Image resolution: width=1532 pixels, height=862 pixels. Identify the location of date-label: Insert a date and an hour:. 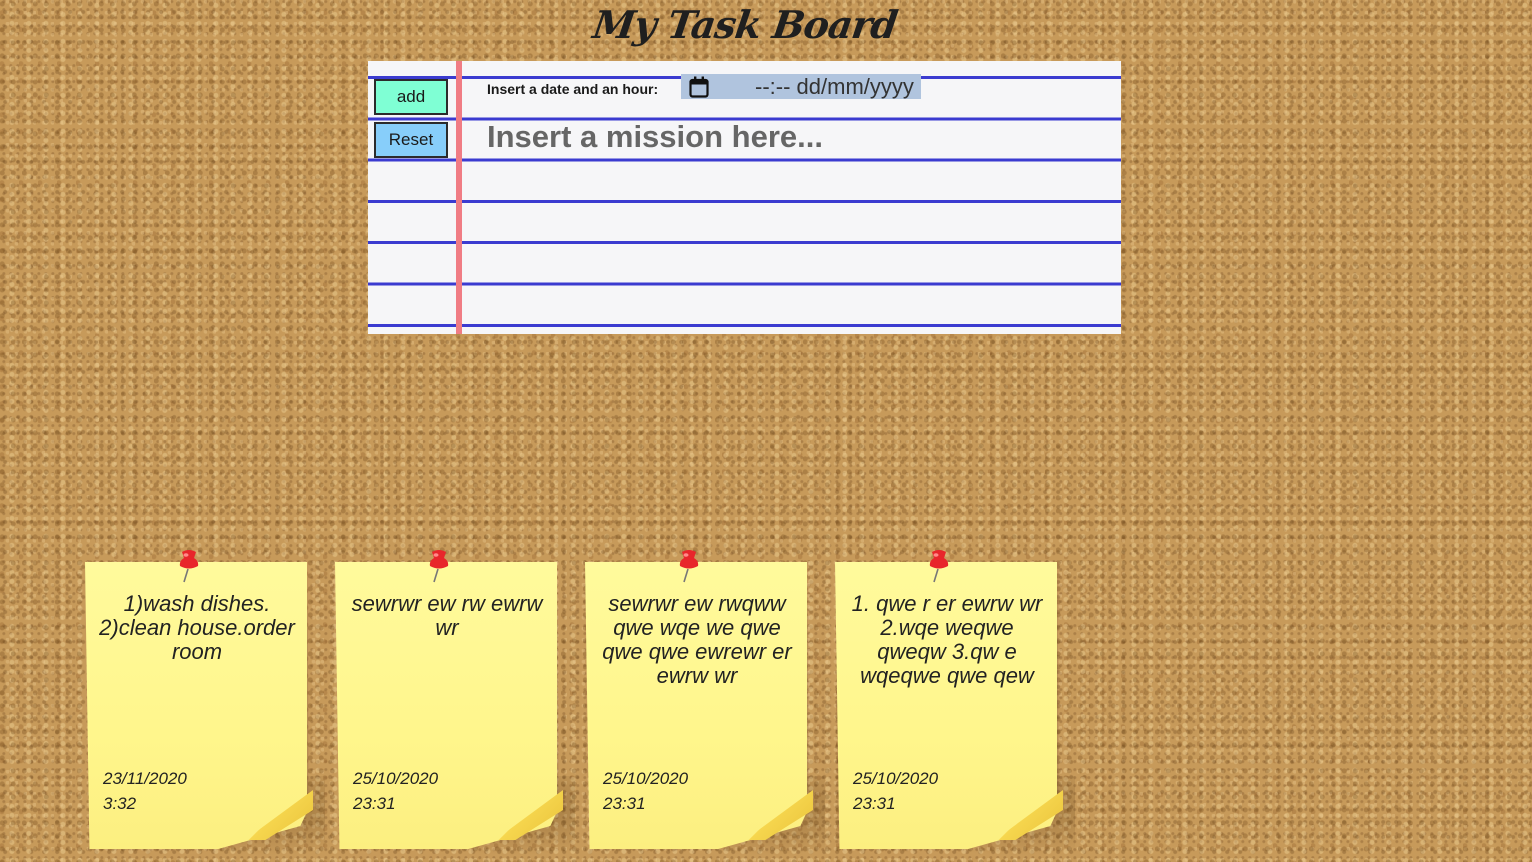
(573, 89).